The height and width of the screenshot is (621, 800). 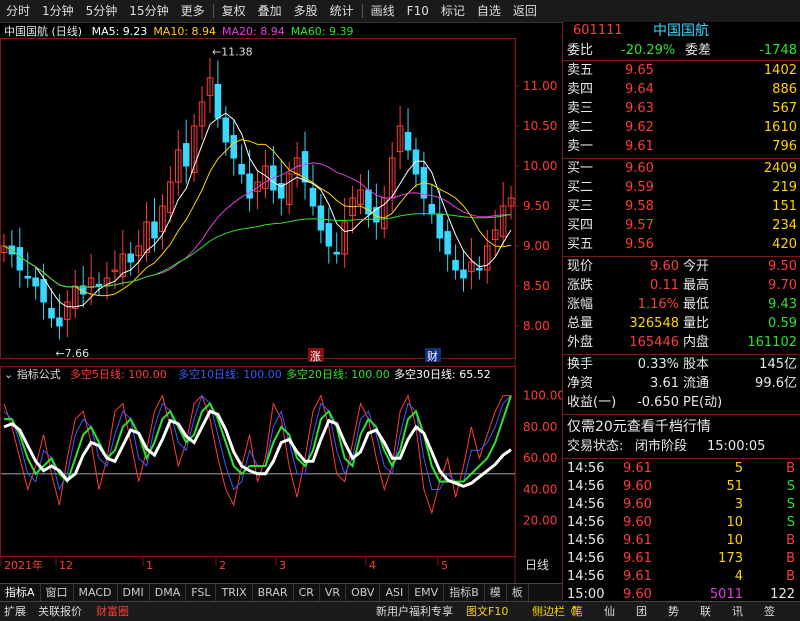 What do you see at coordinates (102, 11) in the screenshot?
I see `toolbar-button: 5分钟` at bounding box center [102, 11].